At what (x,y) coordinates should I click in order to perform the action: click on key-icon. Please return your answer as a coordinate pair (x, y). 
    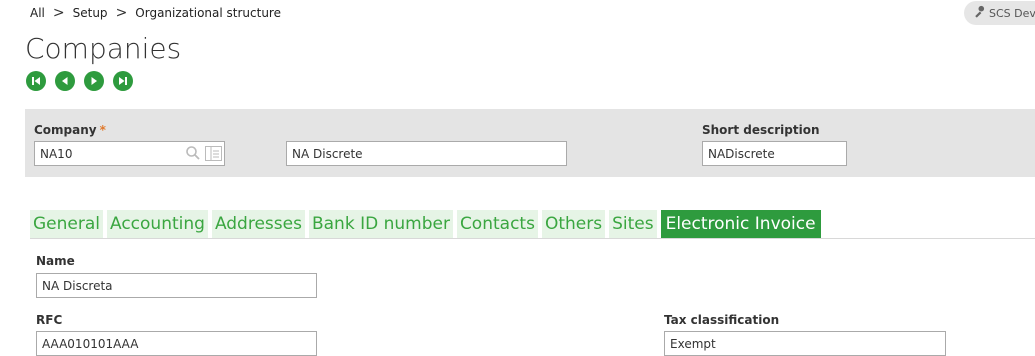
    Looking at the image, I should click on (978, 13).